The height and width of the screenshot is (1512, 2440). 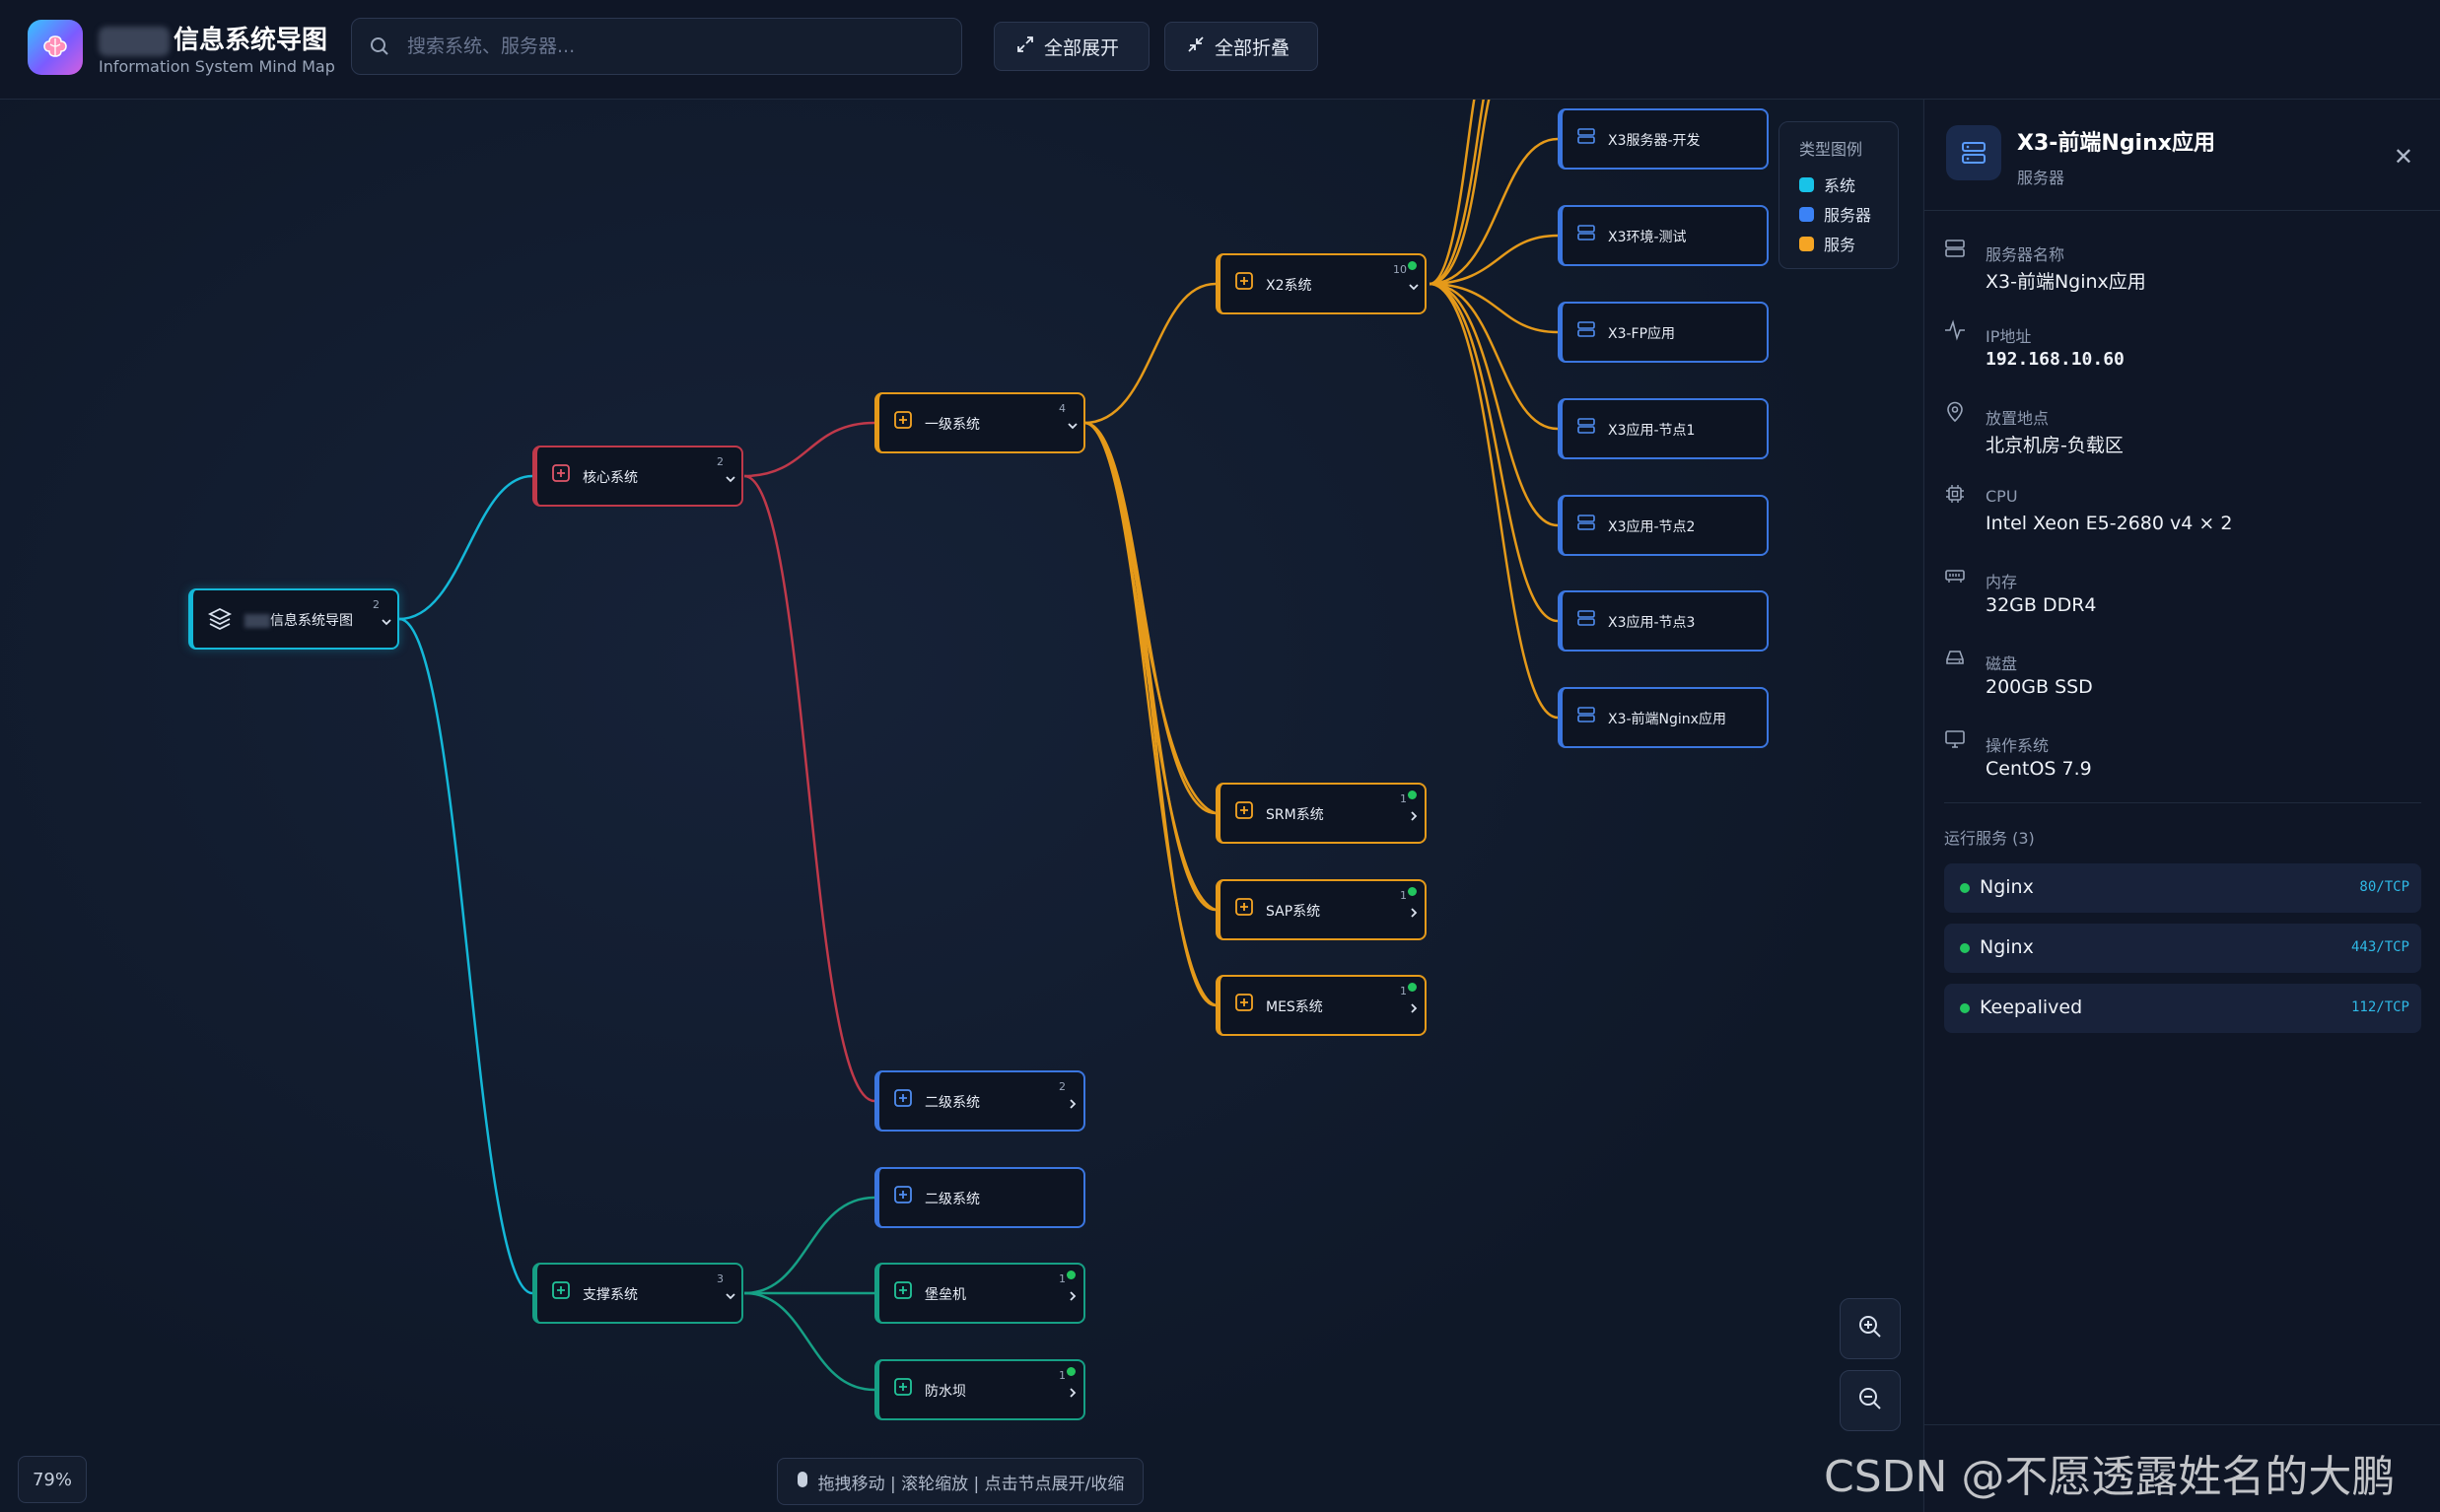 What do you see at coordinates (2183, 1009) in the screenshot?
I see `service-item: Keepalived 112/TCP` at bounding box center [2183, 1009].